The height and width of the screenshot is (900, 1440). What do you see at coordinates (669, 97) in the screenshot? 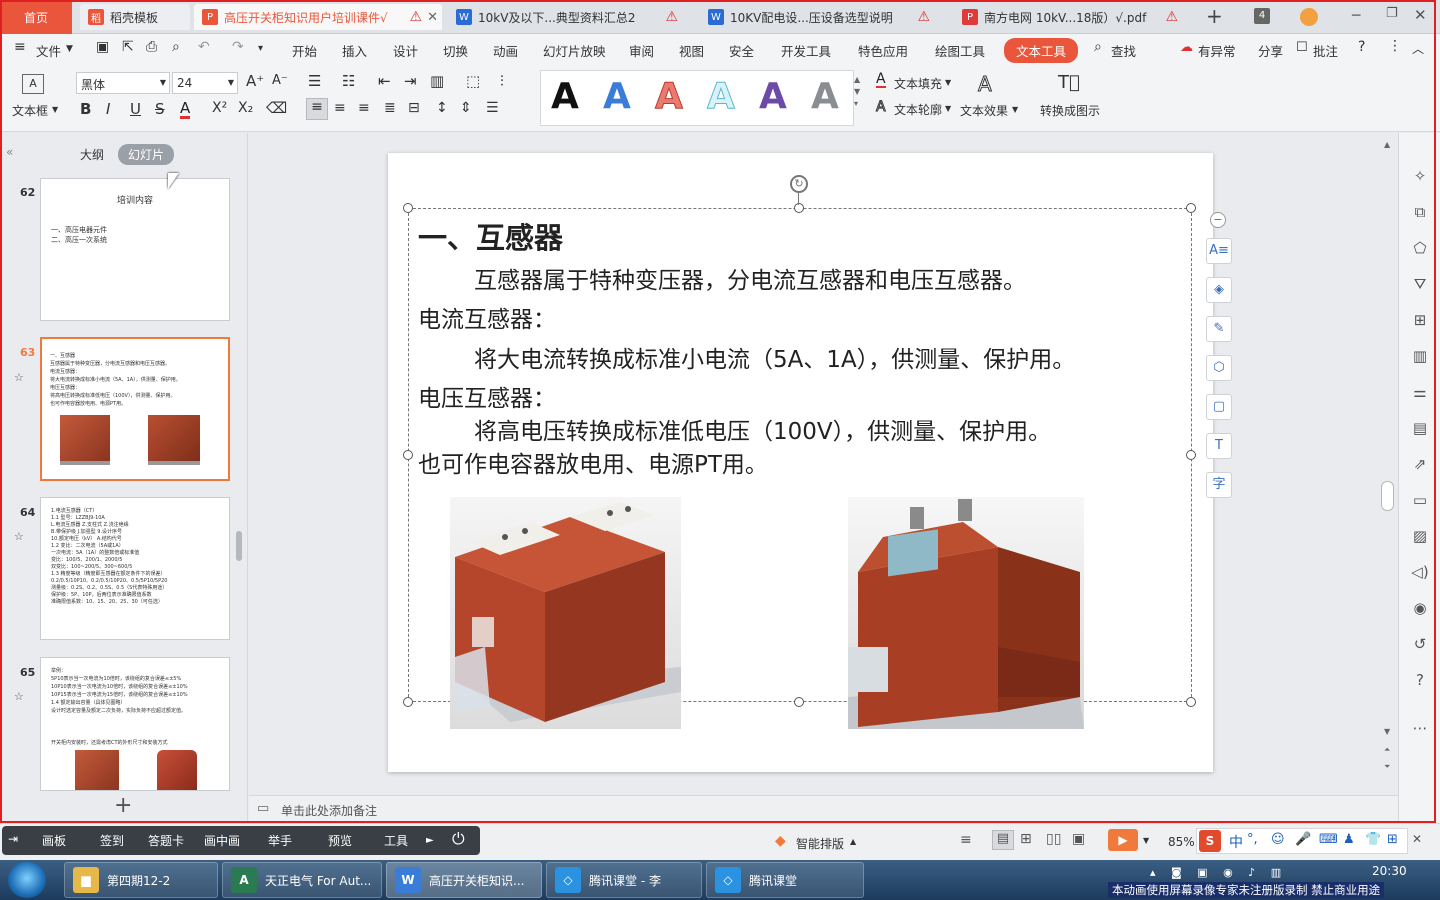
I see `text-style-red-outline: A` at bounding box center [669, 97].